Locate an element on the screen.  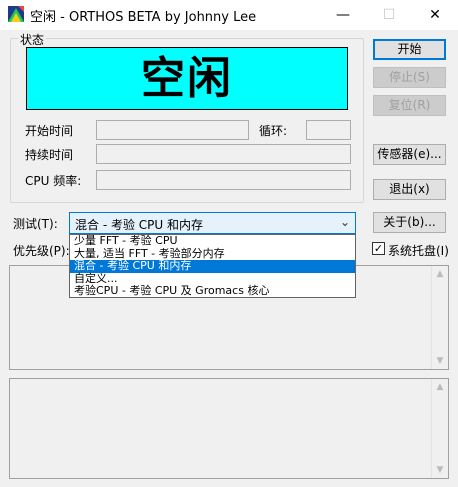
test-select: 混合 - 考验 CPU 和内存 ⌄ is located at coordinates (212, 223).